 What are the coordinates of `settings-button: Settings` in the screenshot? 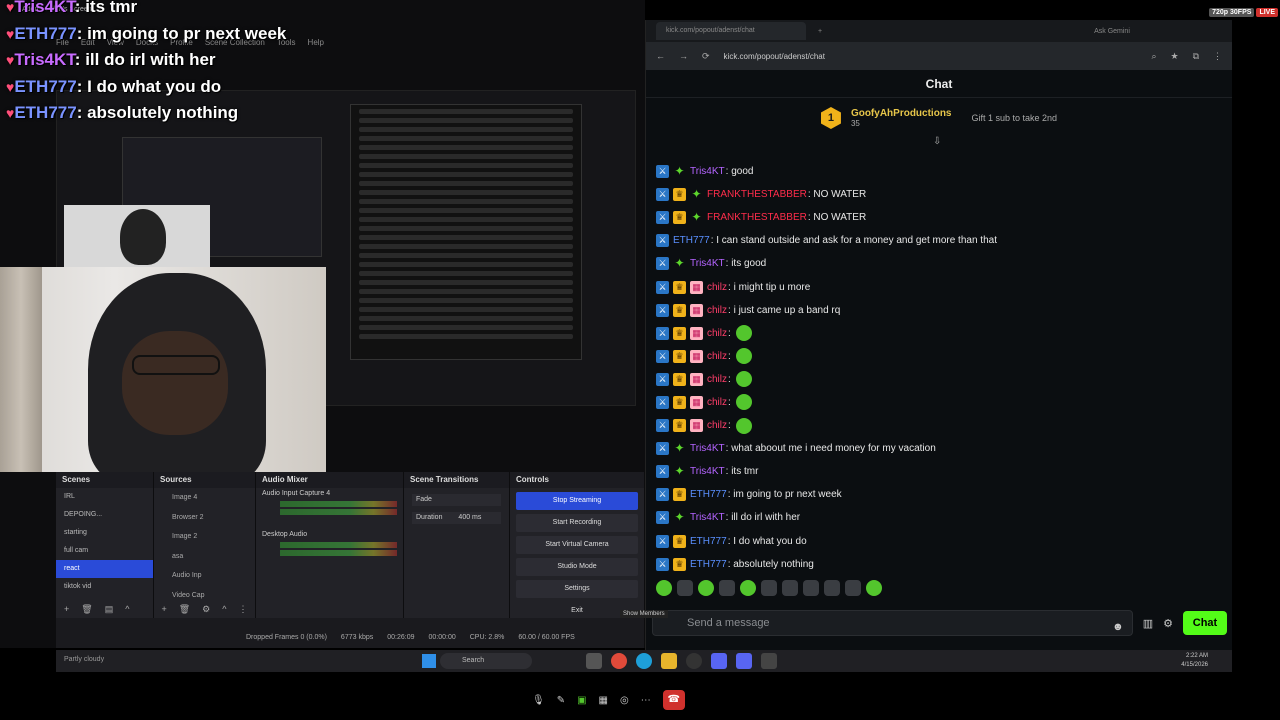 It's located at (577, 589).